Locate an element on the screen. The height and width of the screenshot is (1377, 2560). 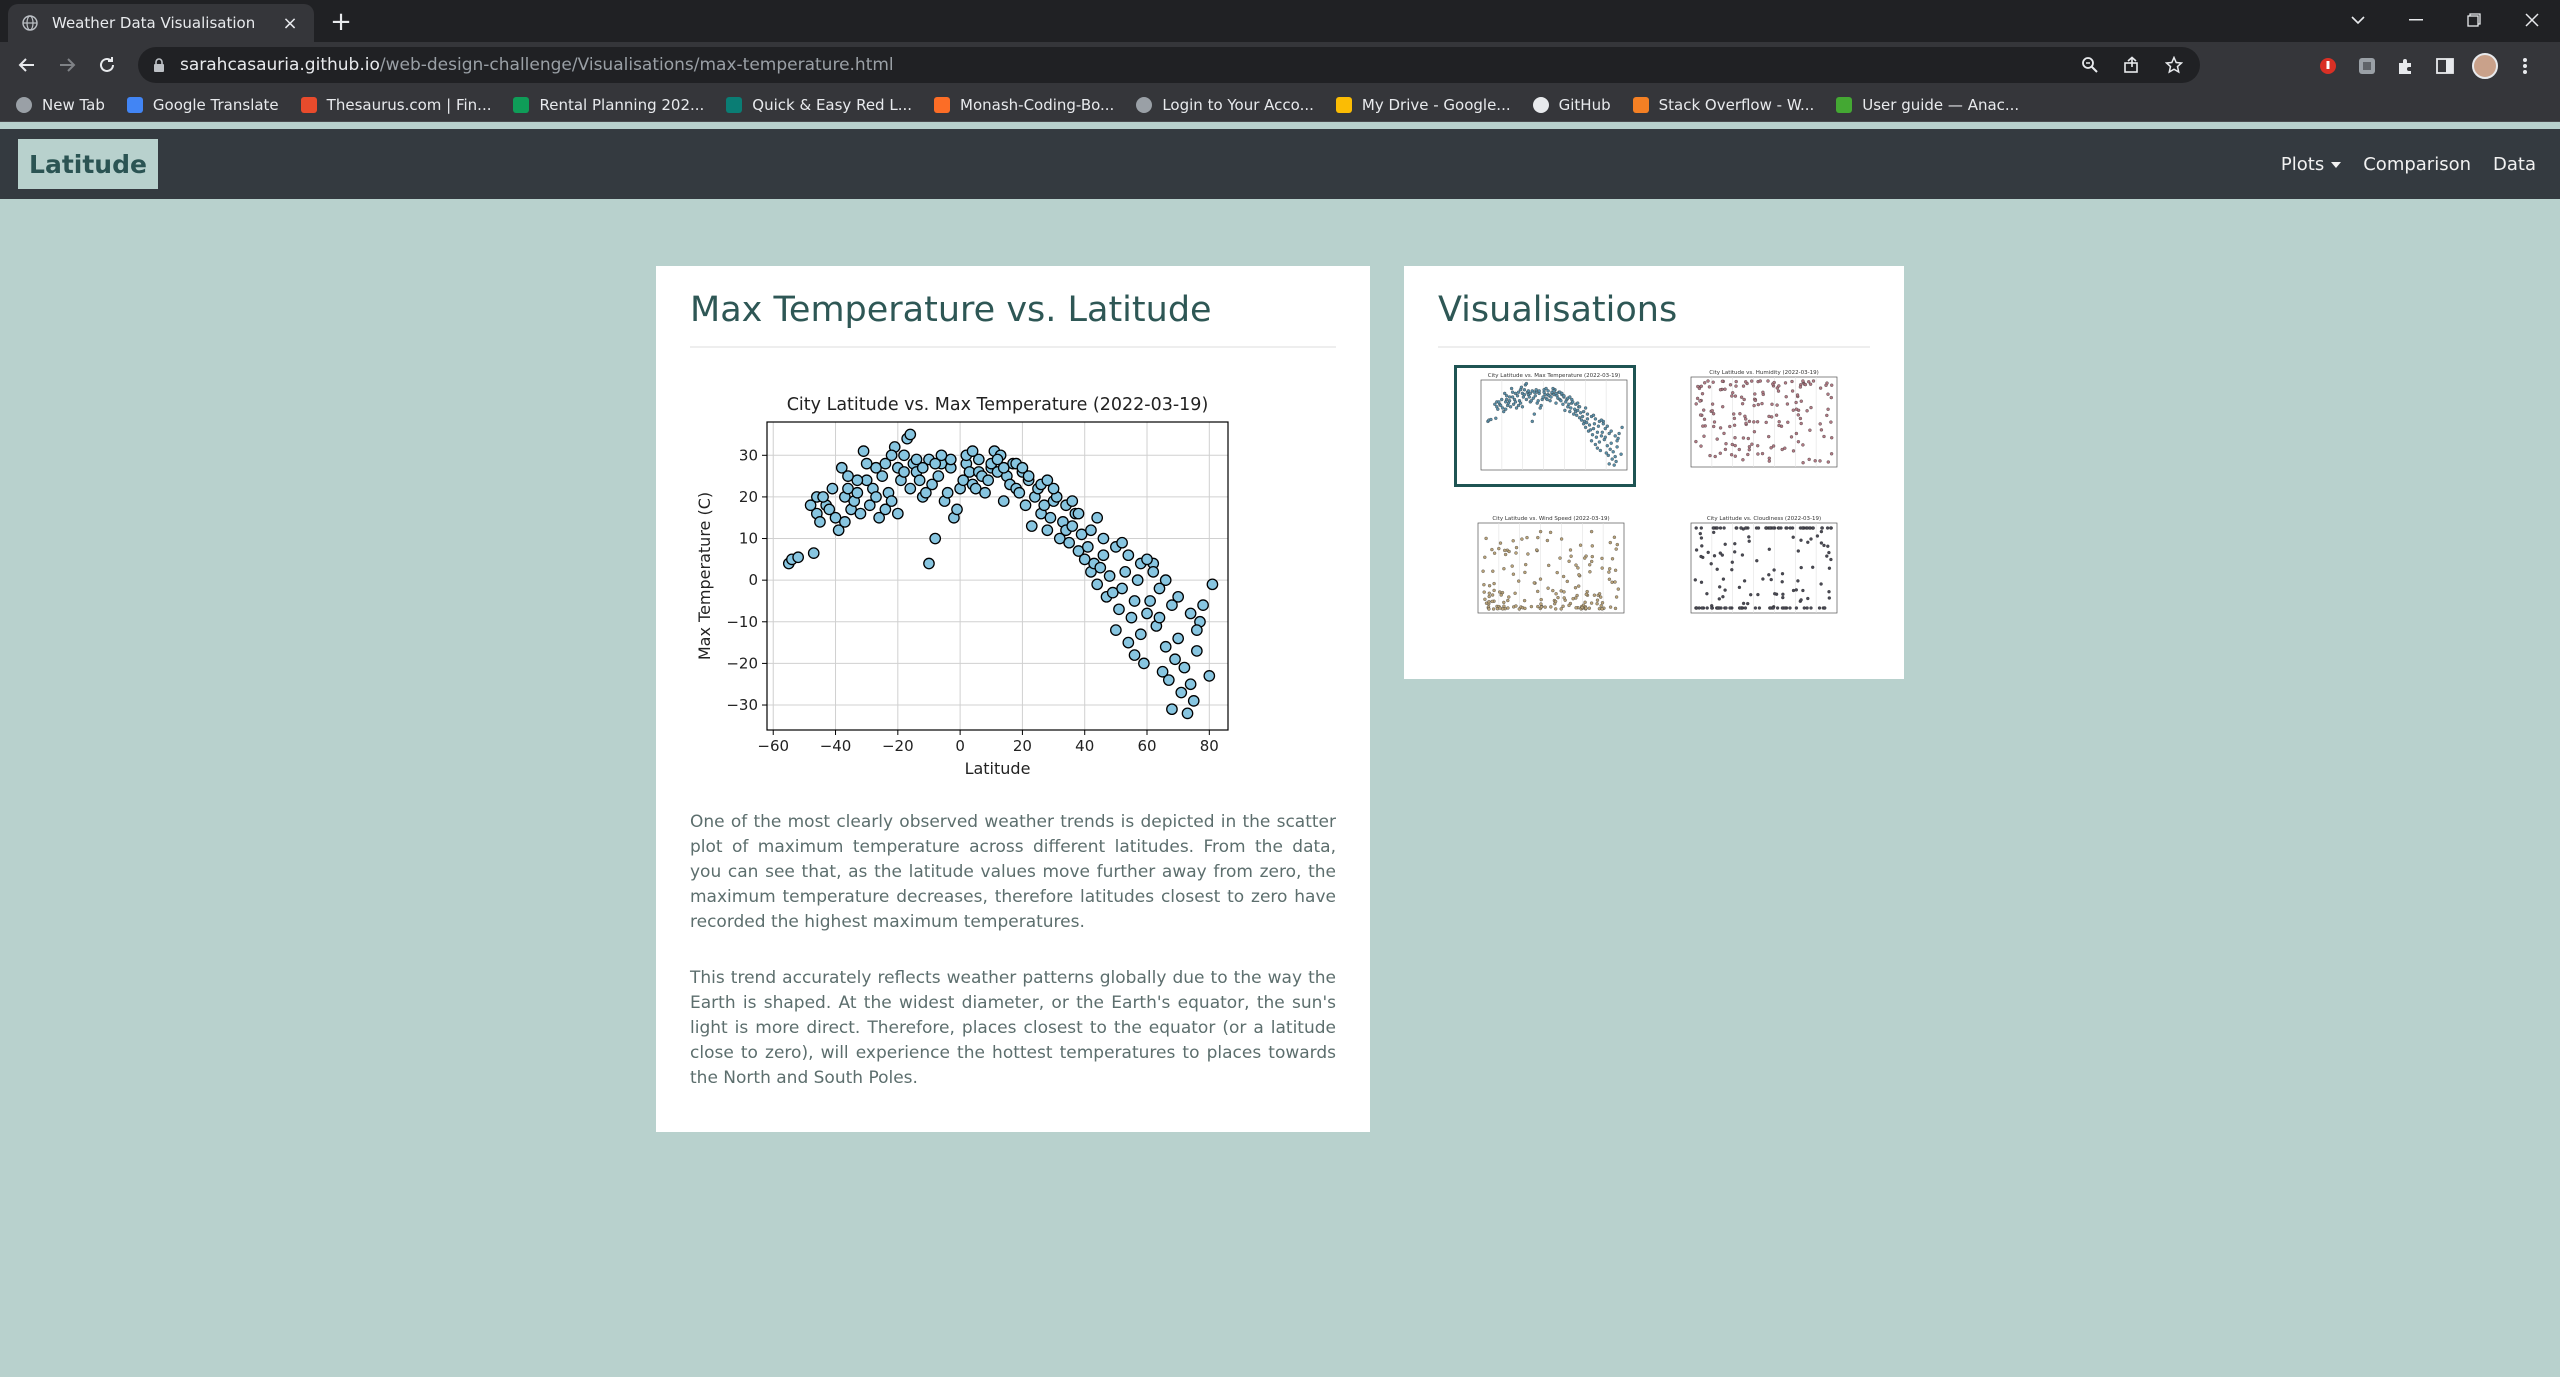
browser-tab: Weather Data Visualisation × is located at coordinates (161, 23).